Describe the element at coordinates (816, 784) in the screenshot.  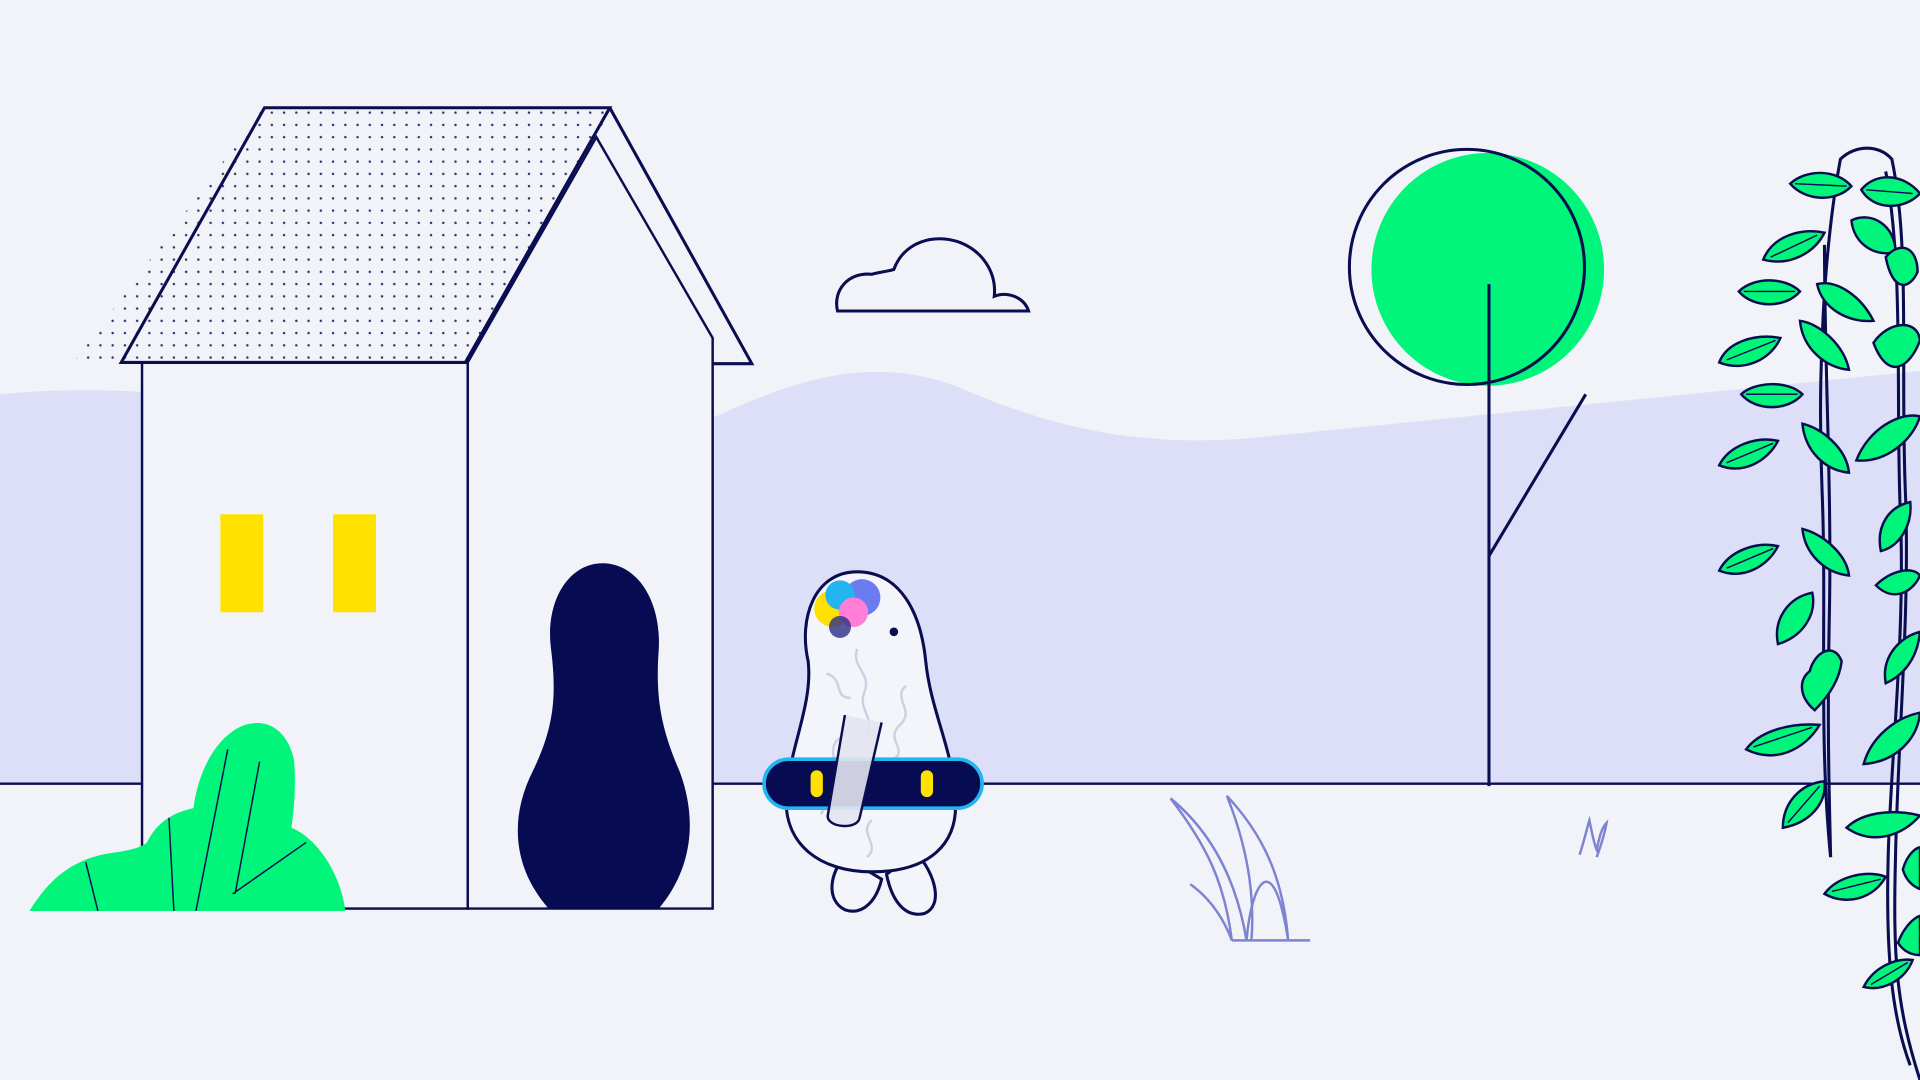
I see `swim-ring-mark-left` at that location.